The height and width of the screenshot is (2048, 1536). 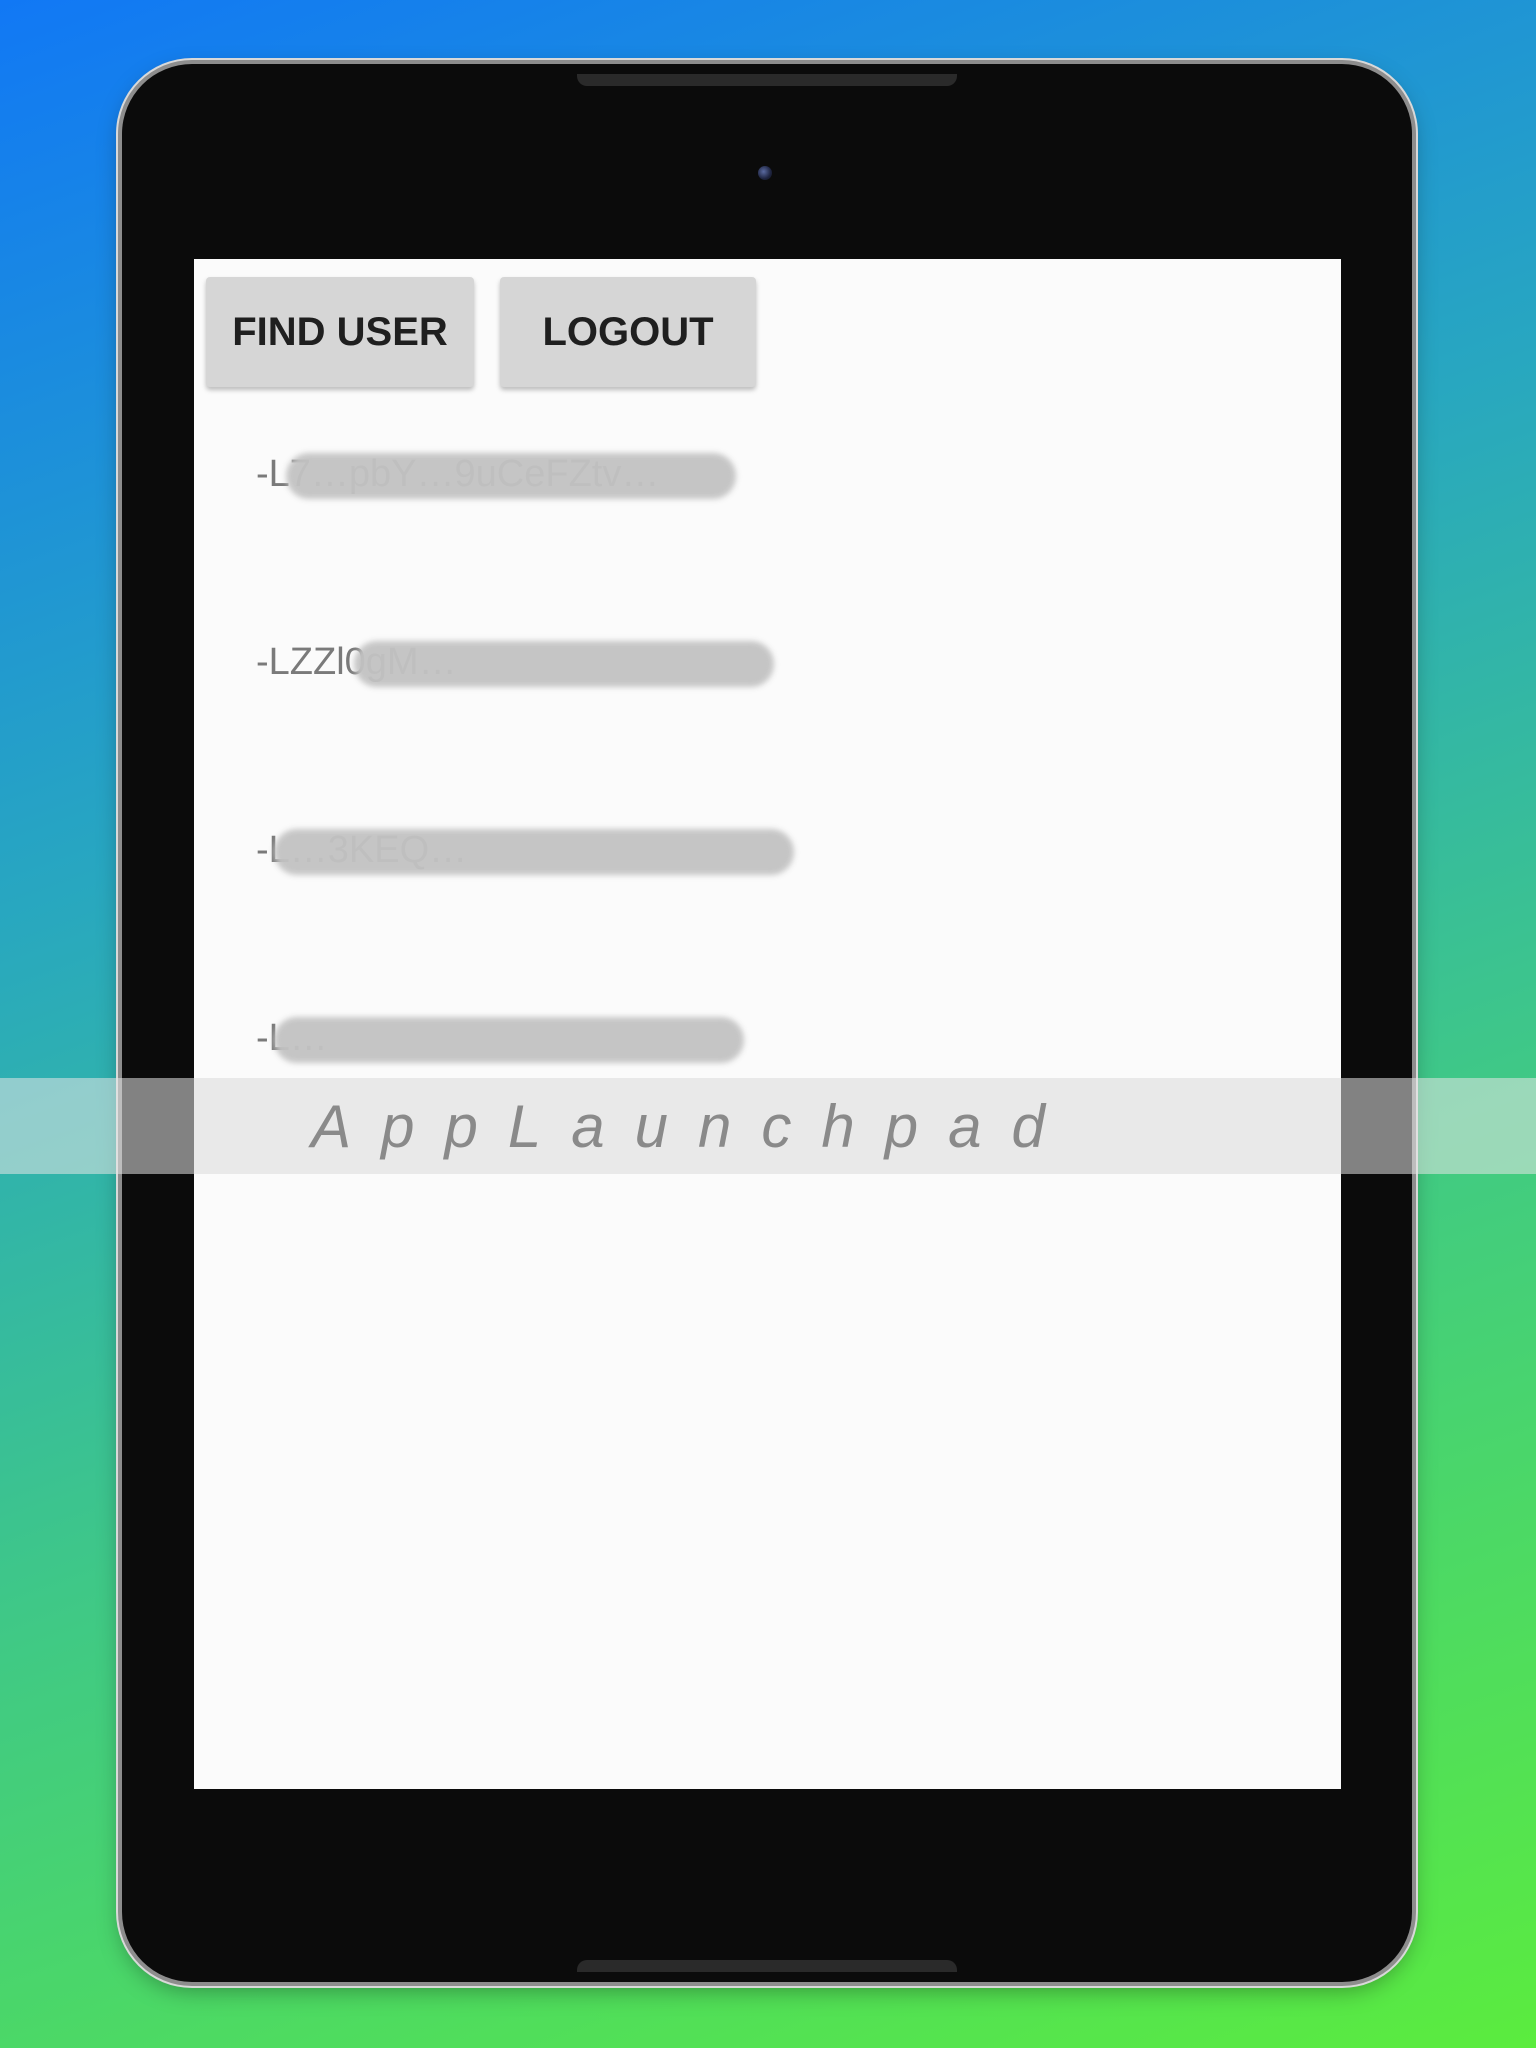 What do you see at coordinates (628, 332) in the screenshot?
I see `logout-button: LOGOUT` at bounding box center [628, 332].